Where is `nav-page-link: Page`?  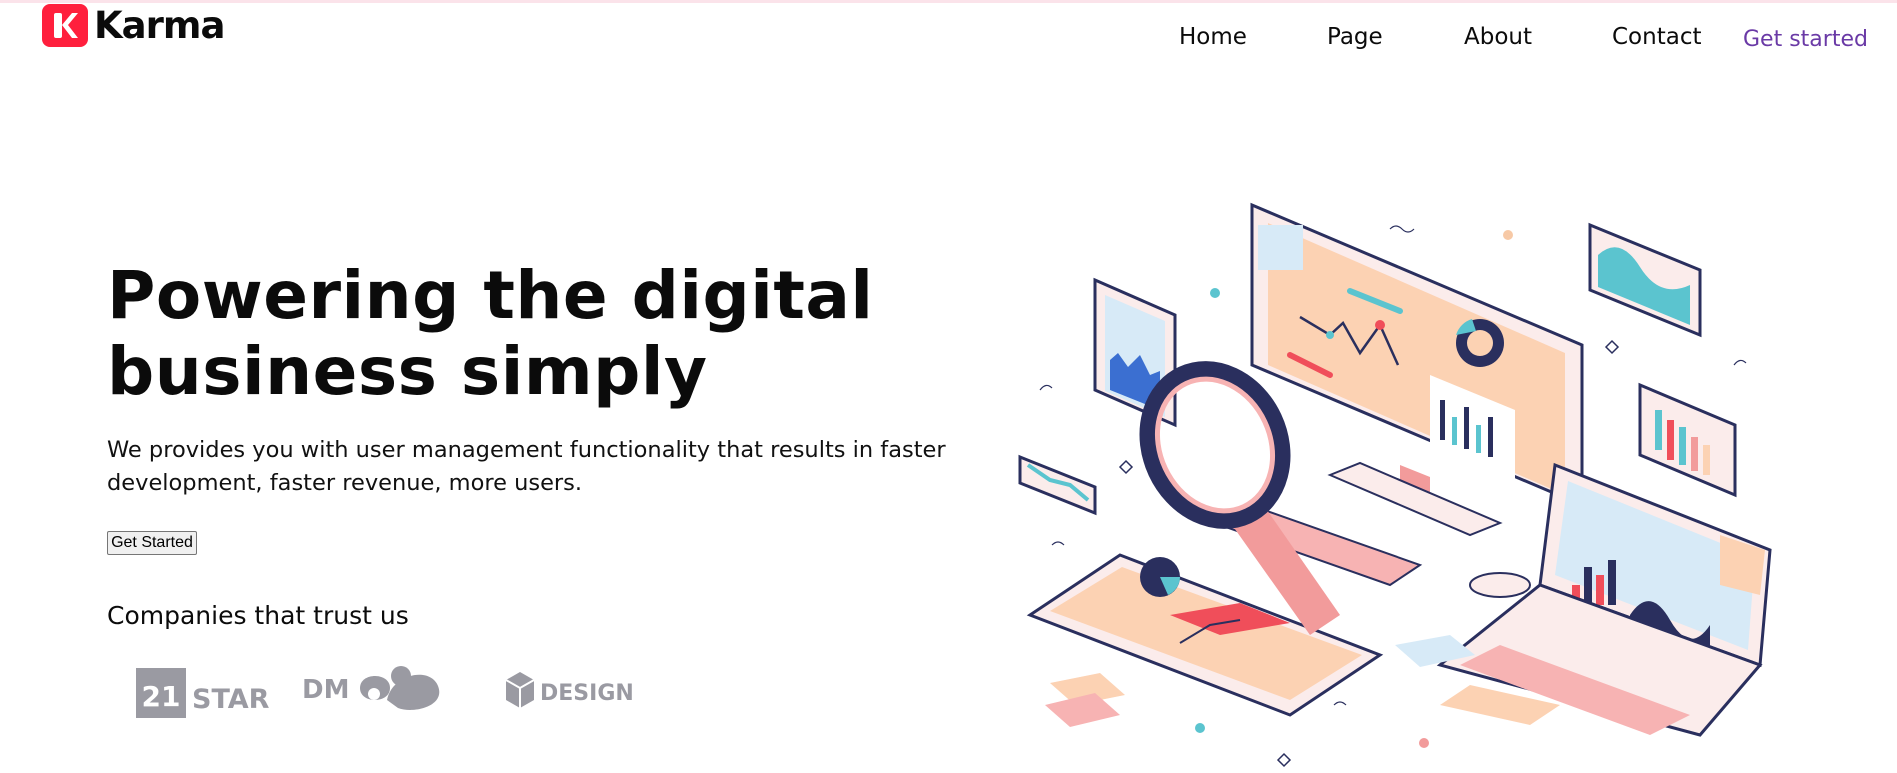
nav-page-link: Page is located at coordinates (1355, 37).